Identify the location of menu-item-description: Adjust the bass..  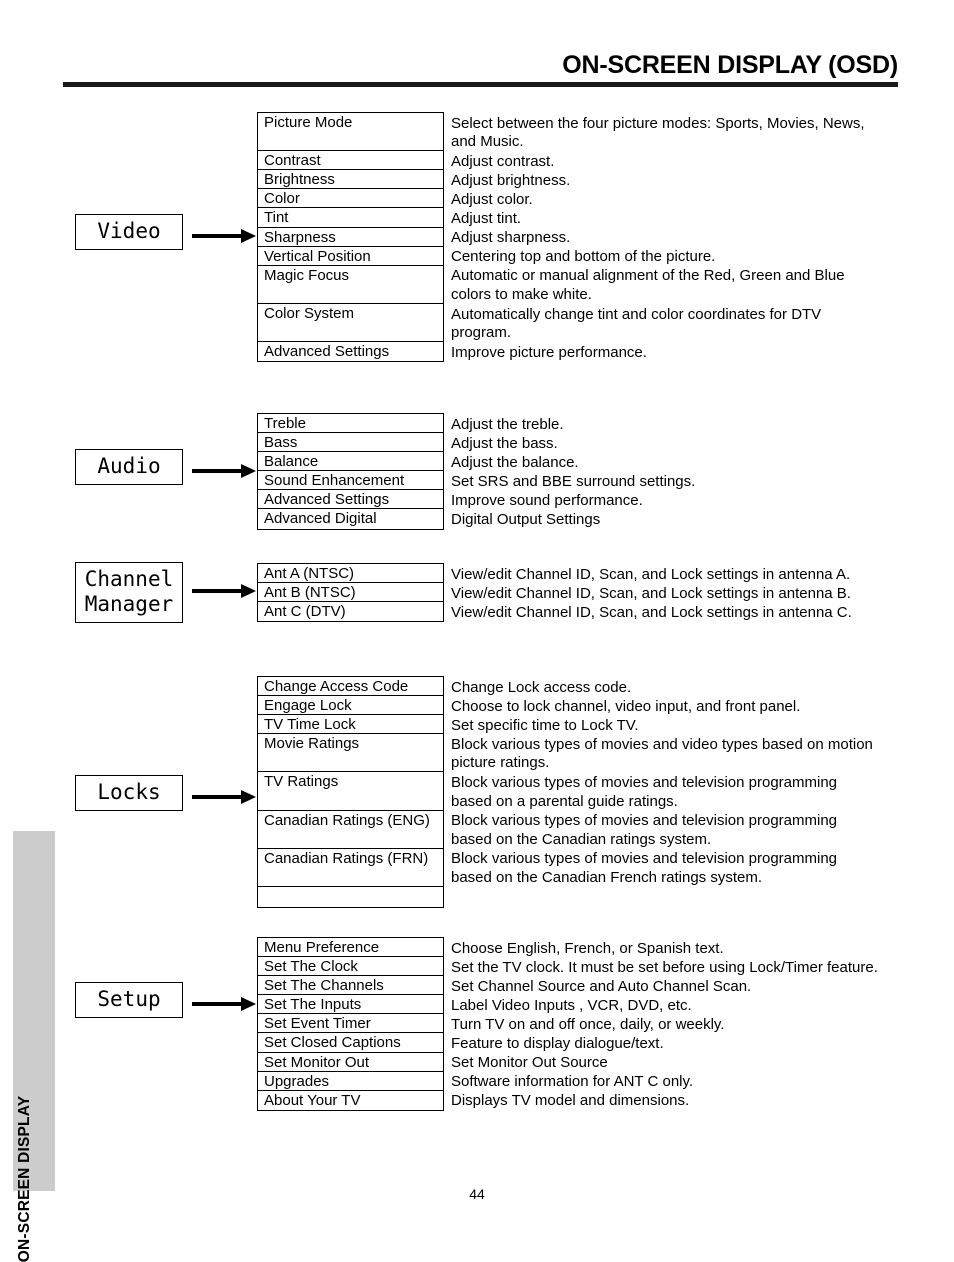
(504, 443).